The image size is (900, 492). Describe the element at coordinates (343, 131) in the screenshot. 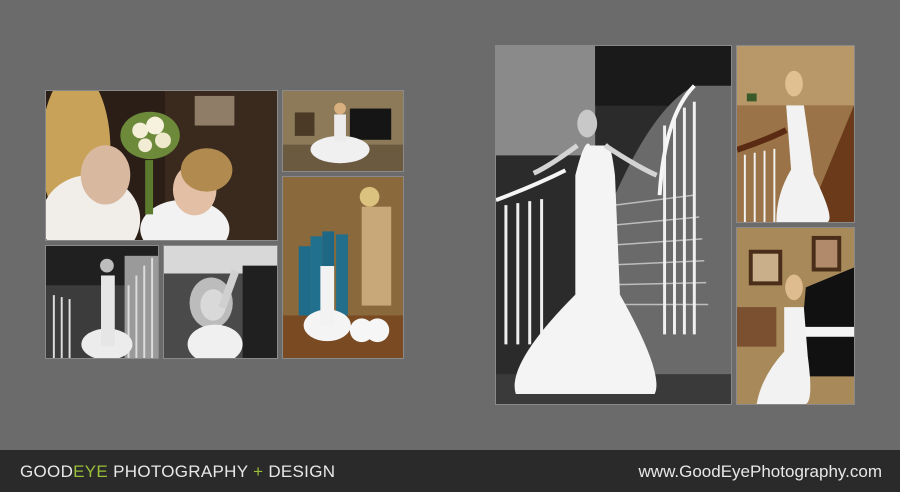

I see `photo-bride-piano-room` at that location.